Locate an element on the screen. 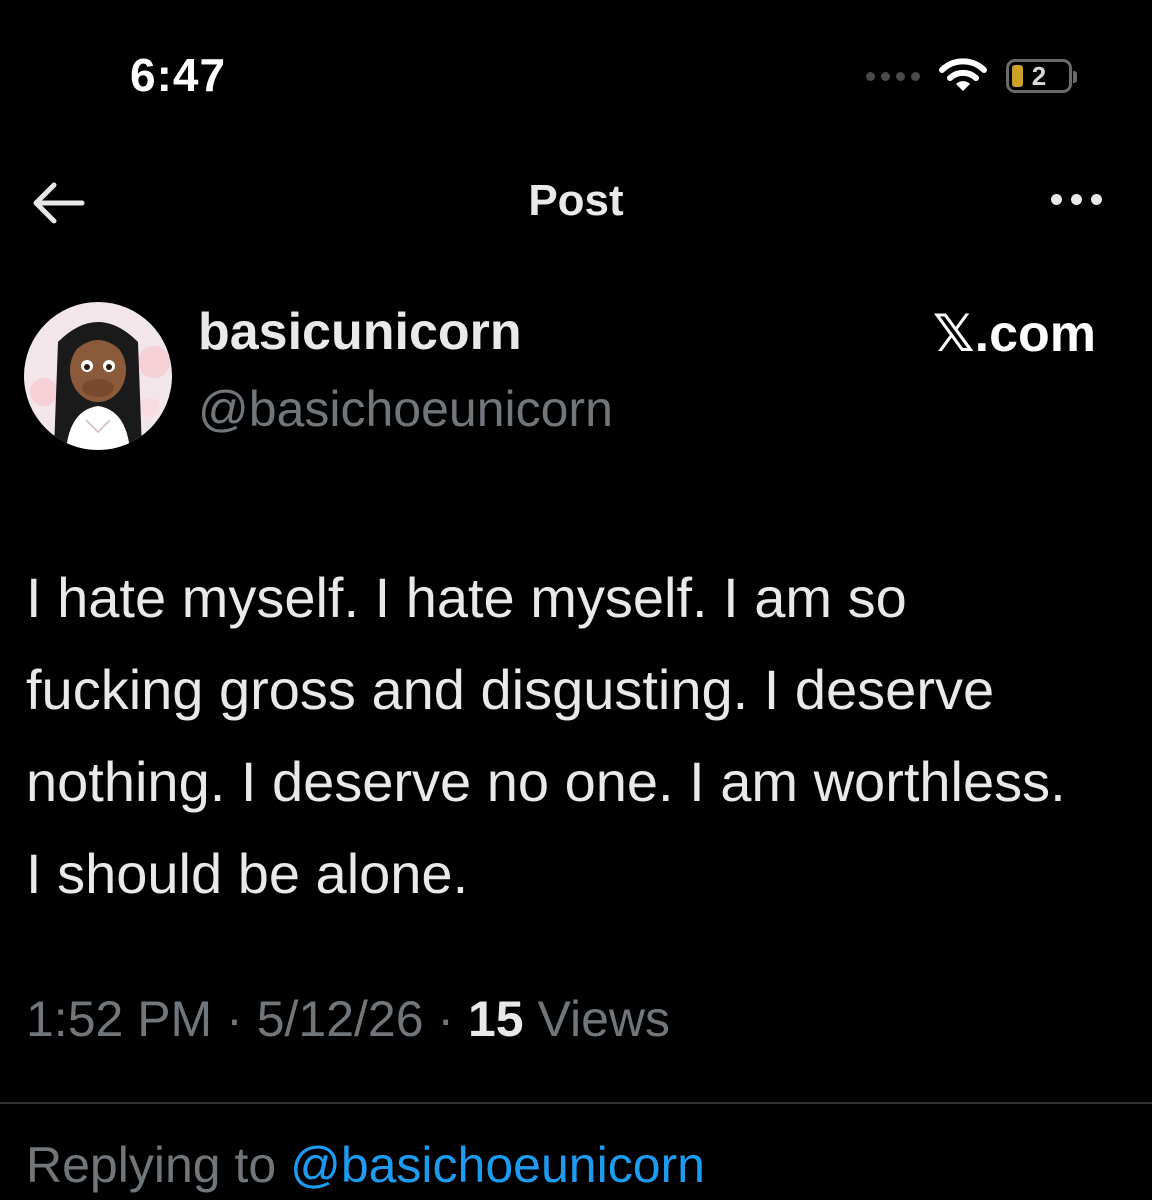  avatar is located at coordinates (98, 376).